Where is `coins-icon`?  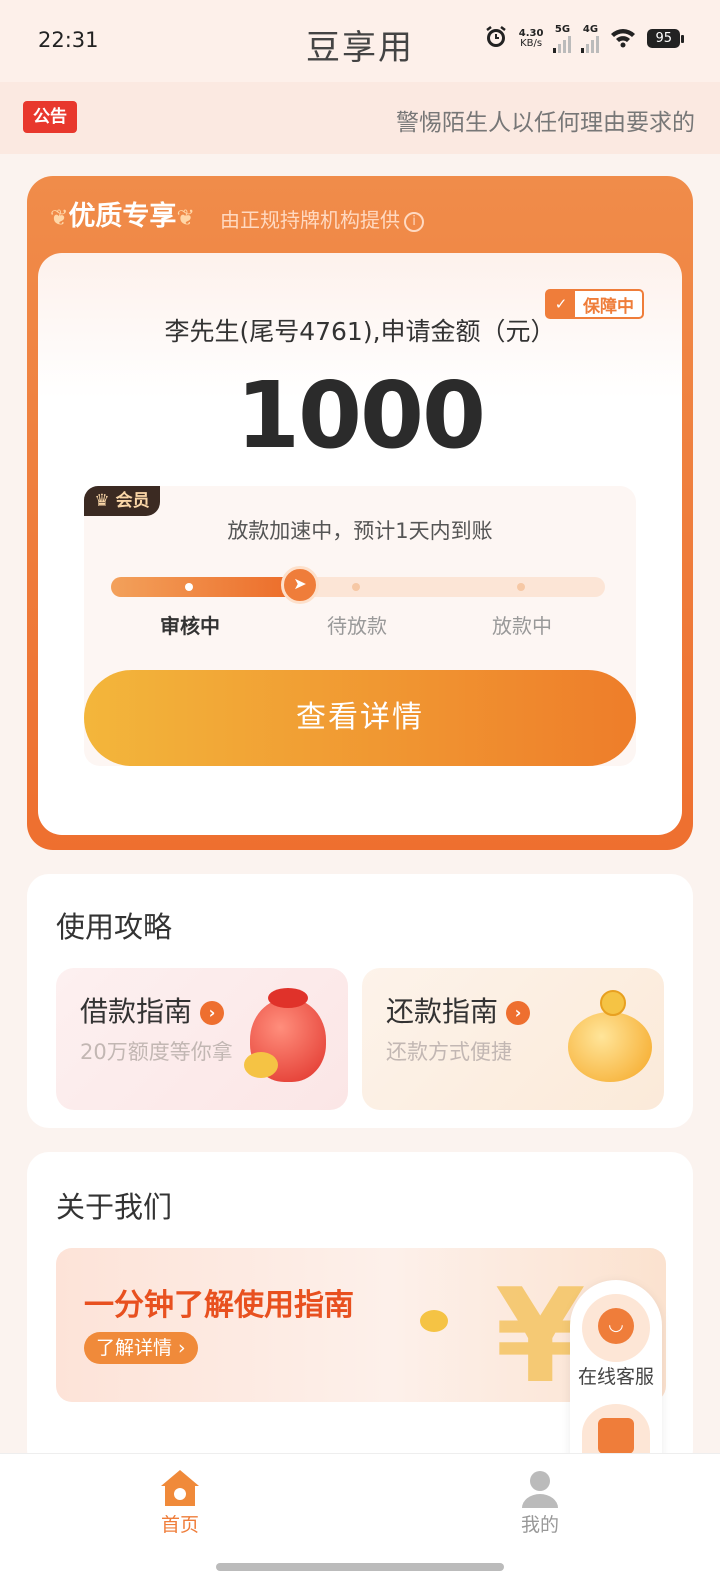
coins-icon is located at coordinates (261, 1065).